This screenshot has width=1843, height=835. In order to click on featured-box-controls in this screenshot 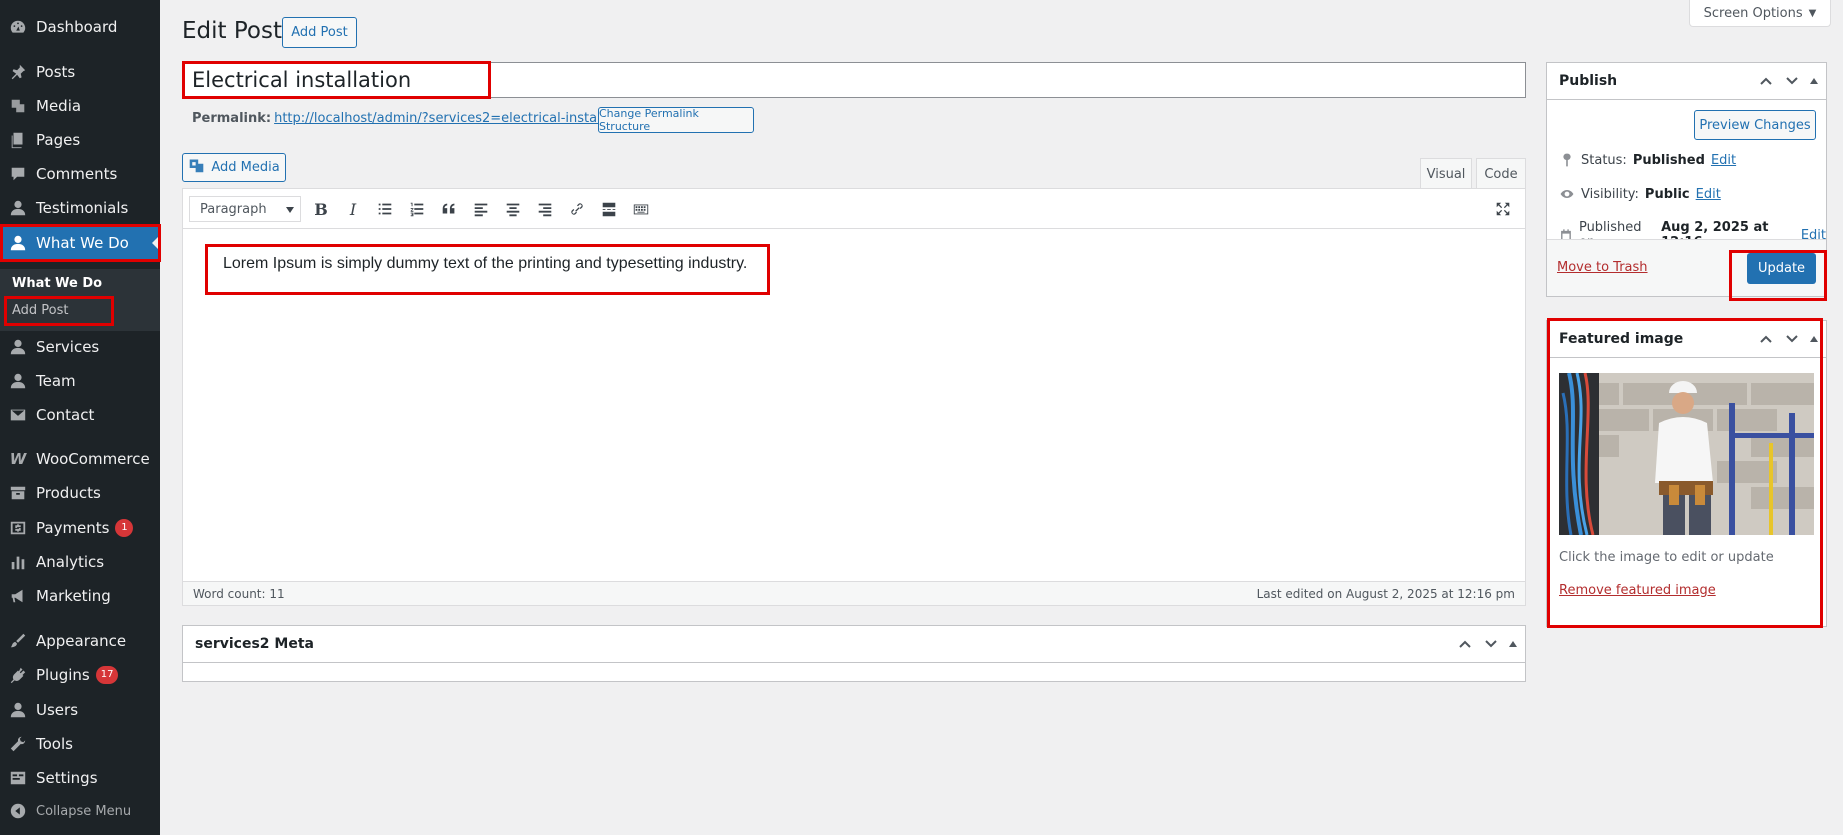, I will do `click(1788, 339)`.